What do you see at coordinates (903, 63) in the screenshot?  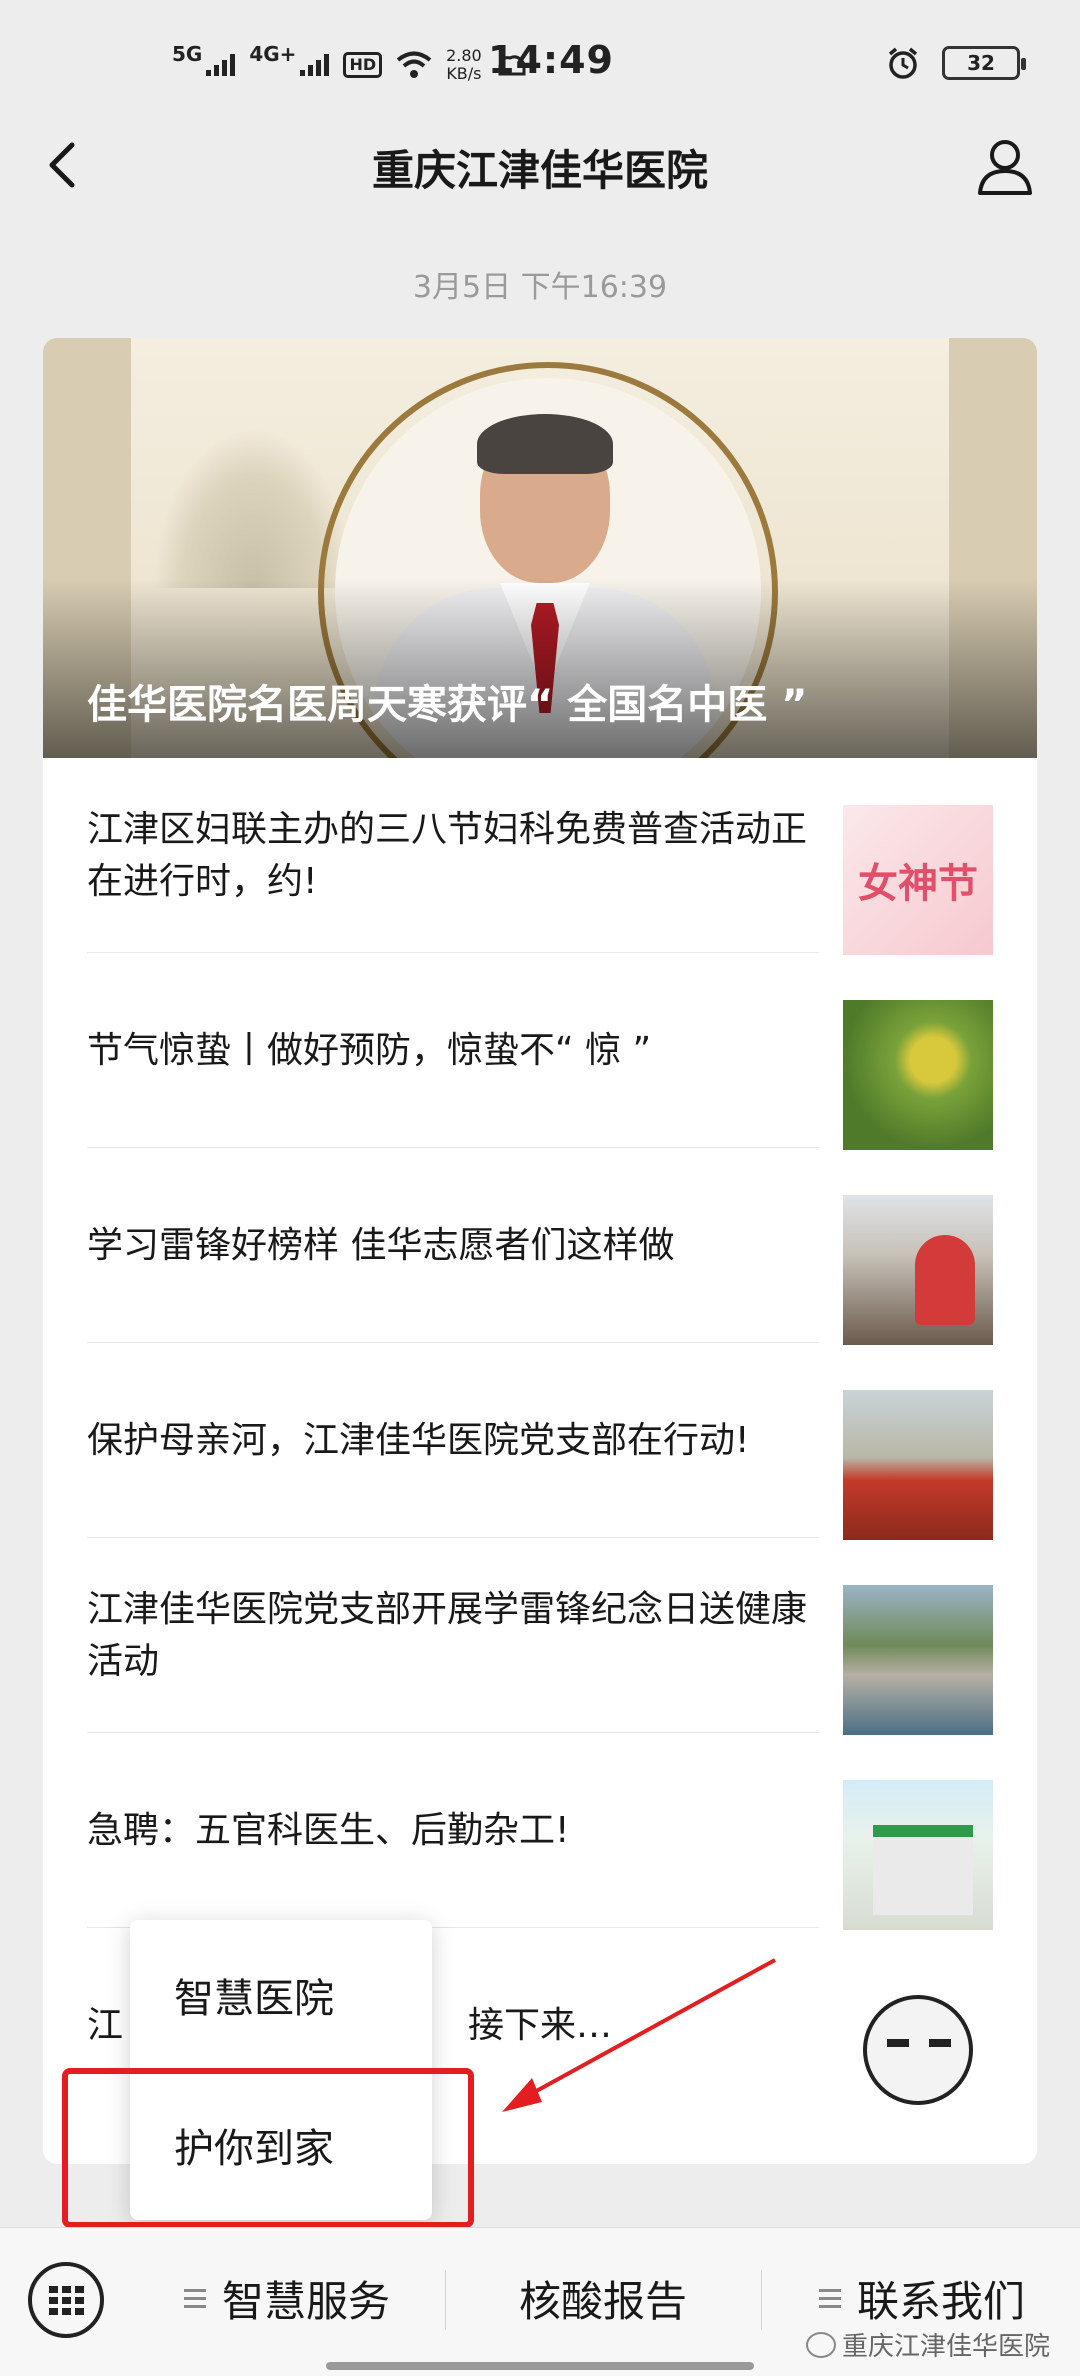 I see `alarm-icon` at bounding box center [903, 63].